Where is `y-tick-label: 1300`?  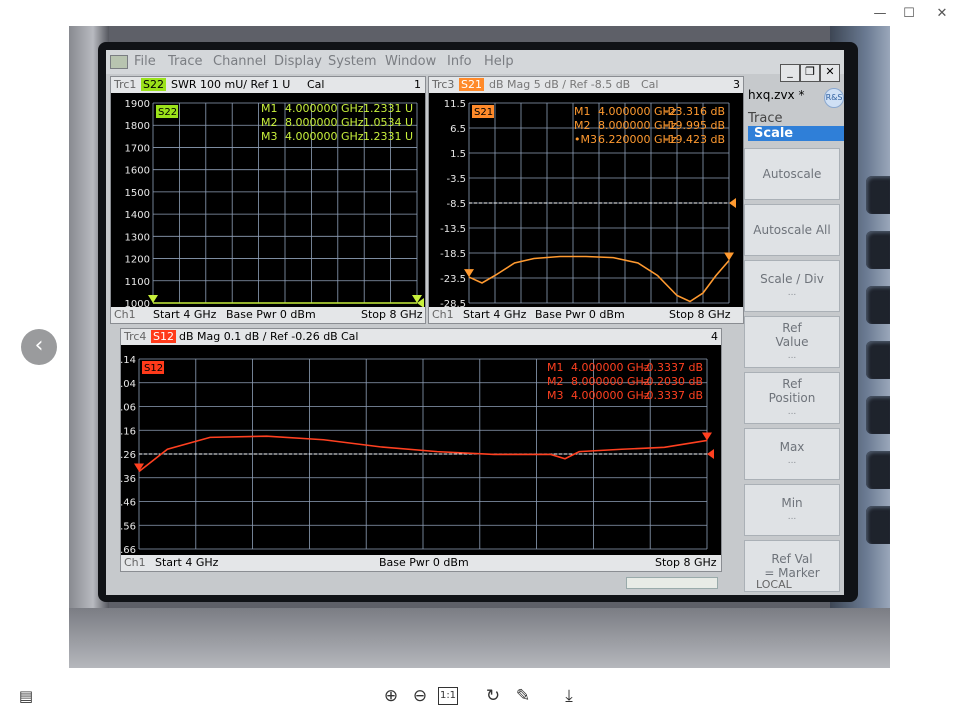
y-tick-label: 1300 is located at coordinates (137, 237).